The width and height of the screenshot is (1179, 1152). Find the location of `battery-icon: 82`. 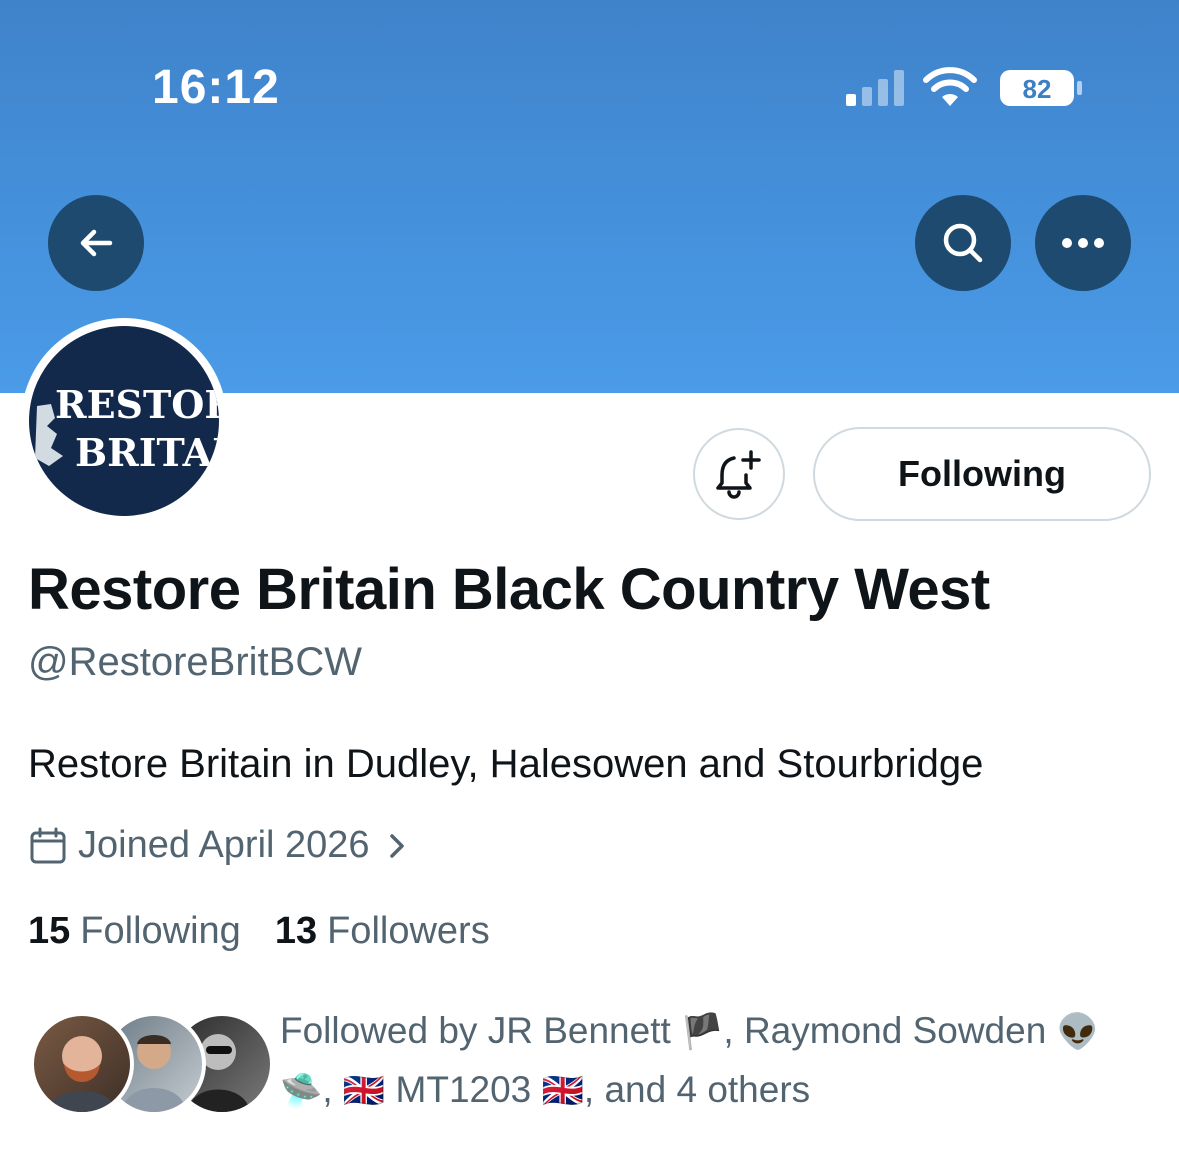

battery-icon: 82 is located at coordinates (1041, 88).